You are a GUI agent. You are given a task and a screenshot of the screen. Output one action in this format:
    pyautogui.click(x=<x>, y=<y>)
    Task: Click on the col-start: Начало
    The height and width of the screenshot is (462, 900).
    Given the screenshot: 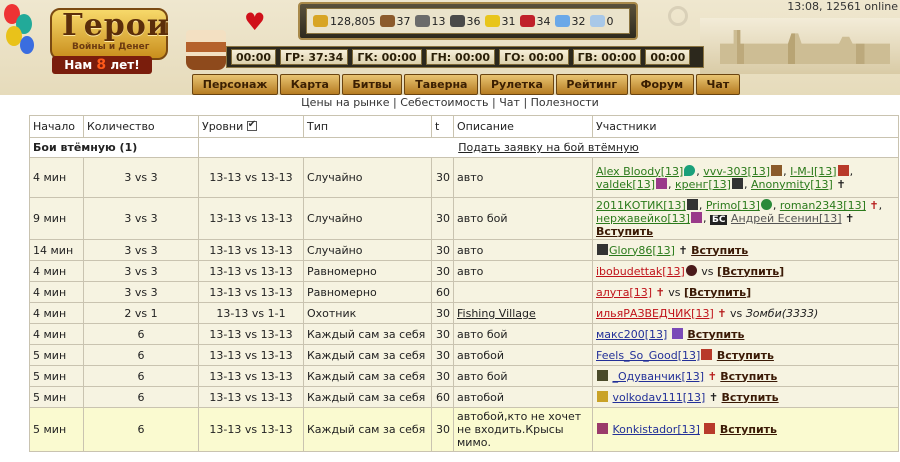 What is the action you would take?
    pyautogui.click(x=56, y=126)
    